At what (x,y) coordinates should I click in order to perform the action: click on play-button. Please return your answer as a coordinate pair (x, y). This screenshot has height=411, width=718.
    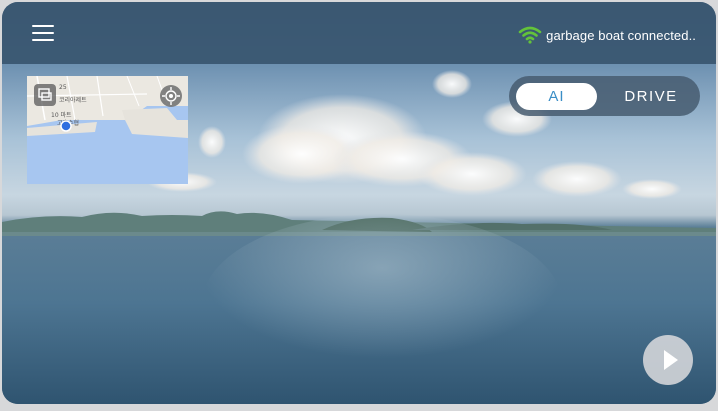
    Looking at the image, I should click on (668, 360).